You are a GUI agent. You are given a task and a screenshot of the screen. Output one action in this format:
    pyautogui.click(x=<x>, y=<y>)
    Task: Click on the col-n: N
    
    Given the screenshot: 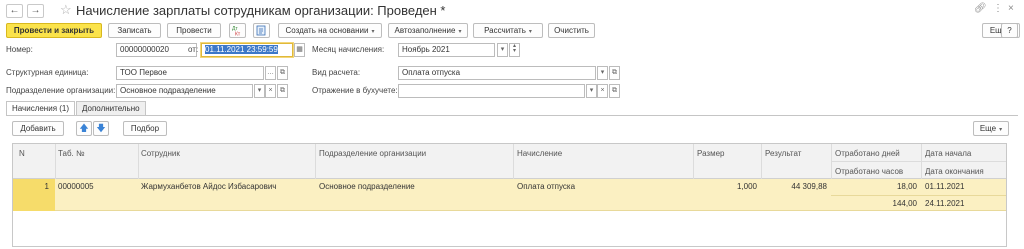 What is the action you would take?
    pyautogui.click(x=22, y=153)
    